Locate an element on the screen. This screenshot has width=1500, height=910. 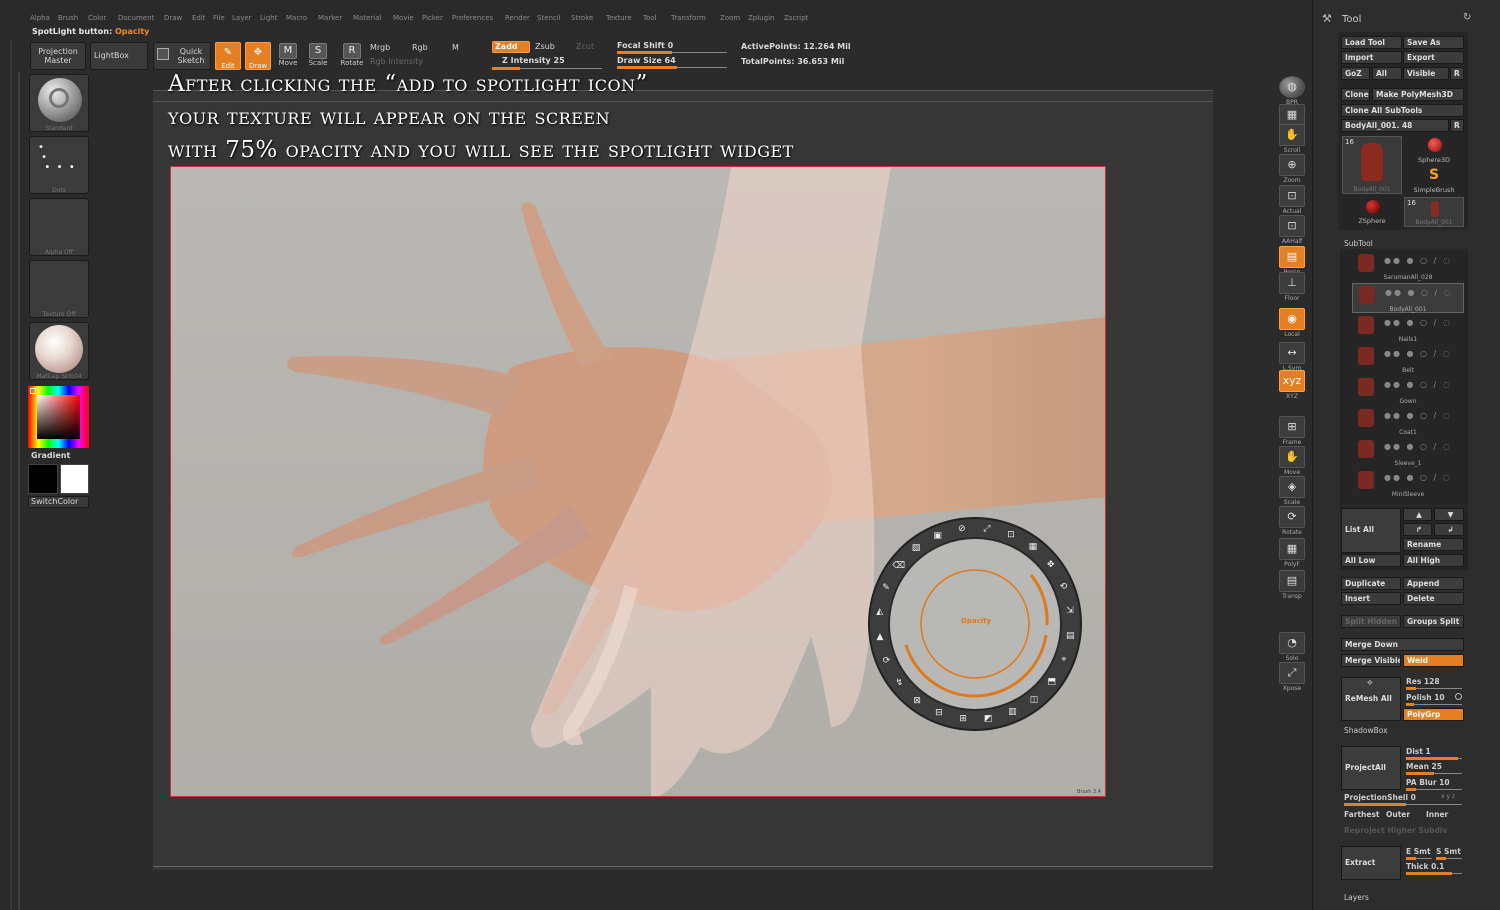
spotlight-tool-icon: ▧ is located at coordinates (916, 548).